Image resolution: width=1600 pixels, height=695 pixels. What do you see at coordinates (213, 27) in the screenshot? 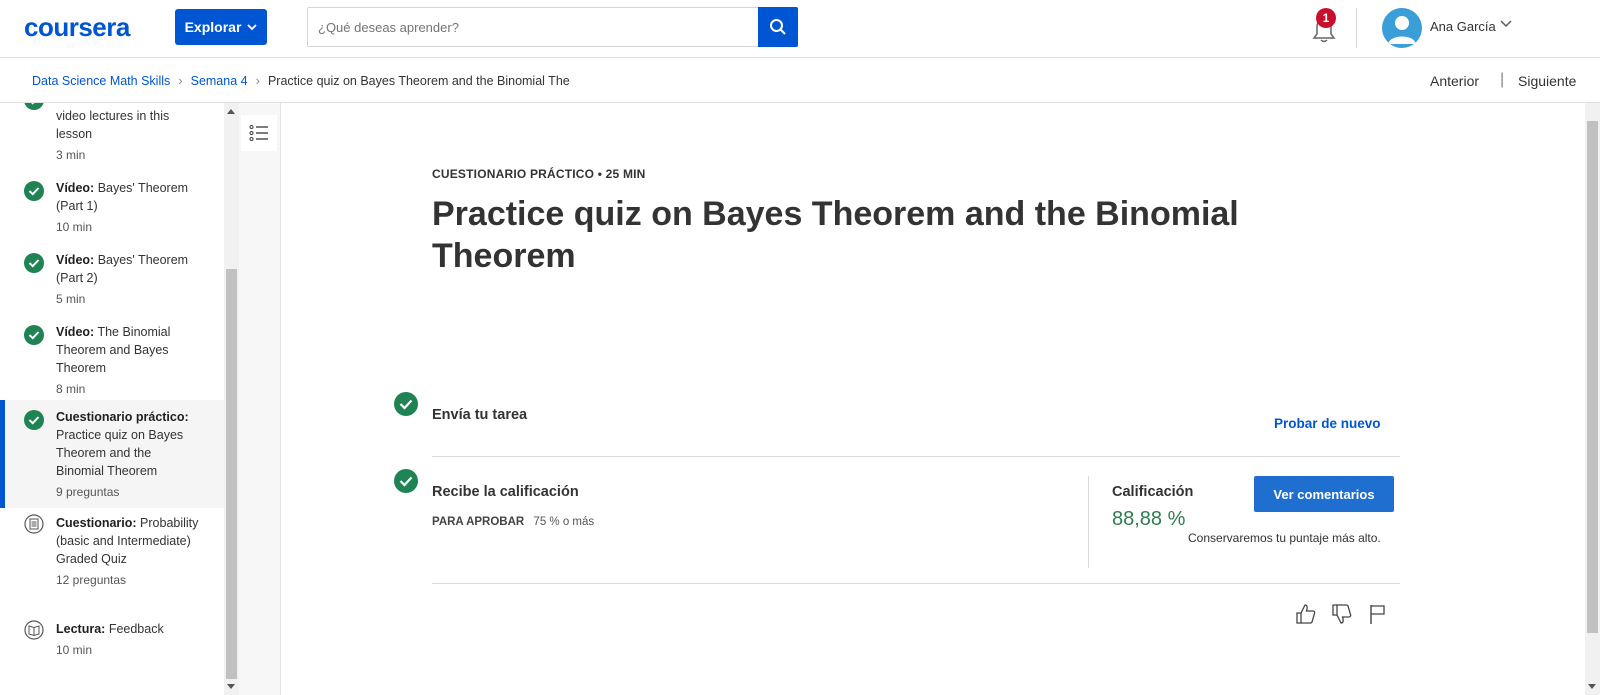
I see `explore-label: Explorar` at bounding box center [213, 27].